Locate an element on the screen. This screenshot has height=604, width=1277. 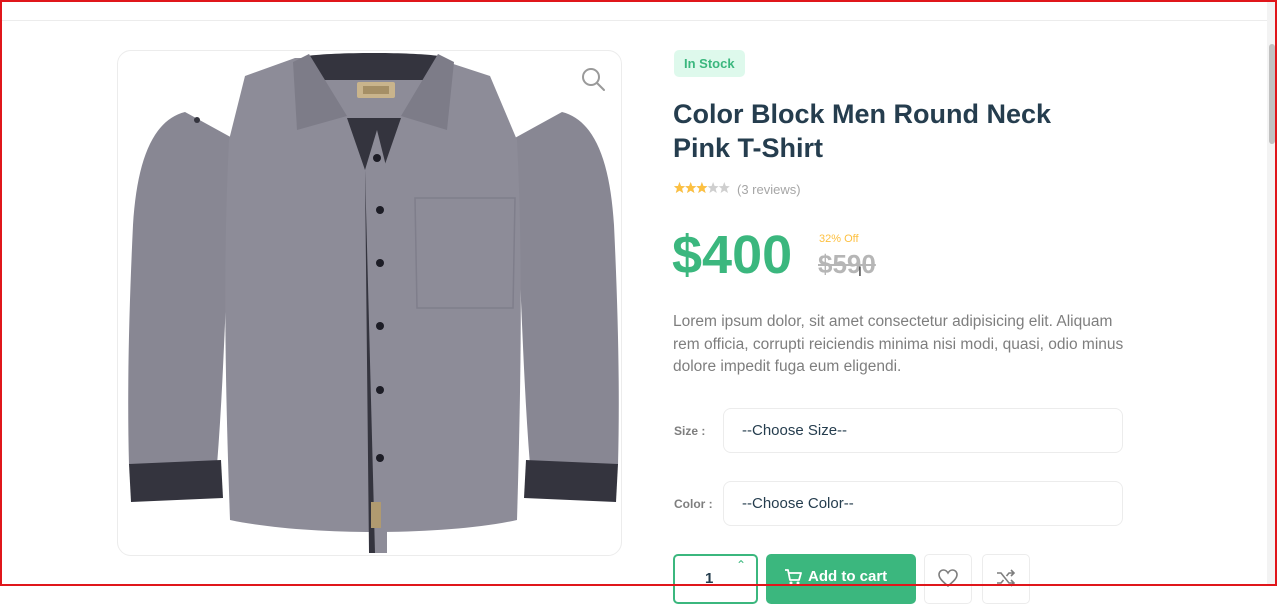
current-price: $400 is located at coordinates (732, 255).